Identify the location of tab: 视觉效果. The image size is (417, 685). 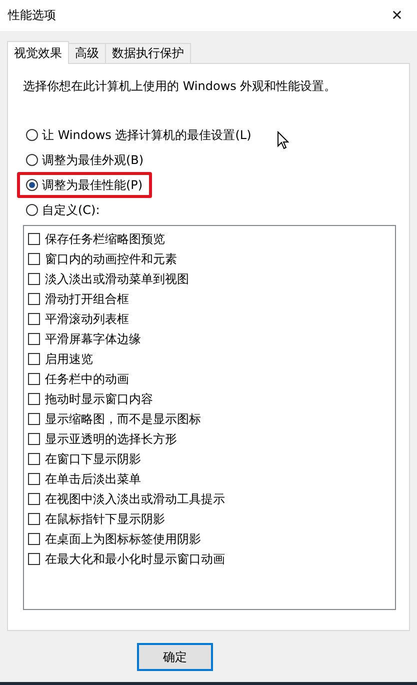
(38, 52).